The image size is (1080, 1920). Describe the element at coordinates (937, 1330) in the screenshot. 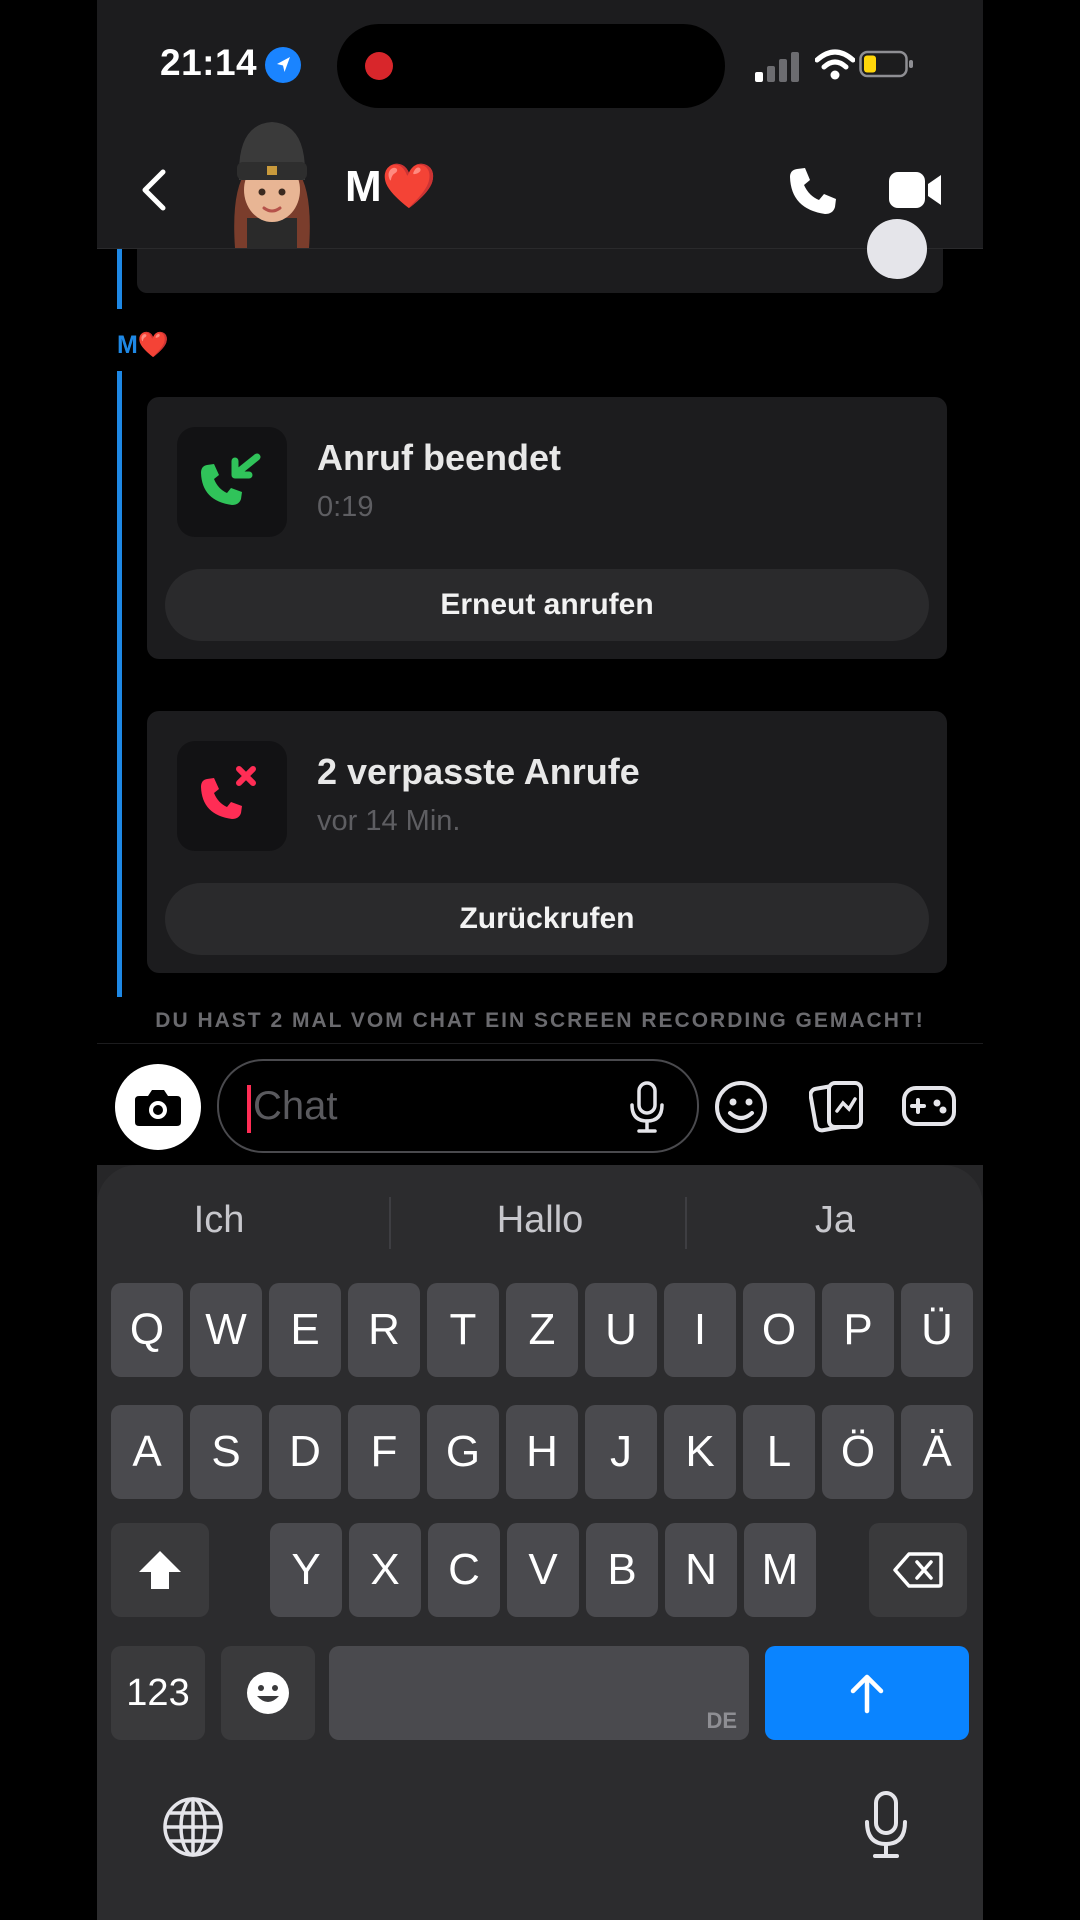

I see `key-ü: Ü` at that location.